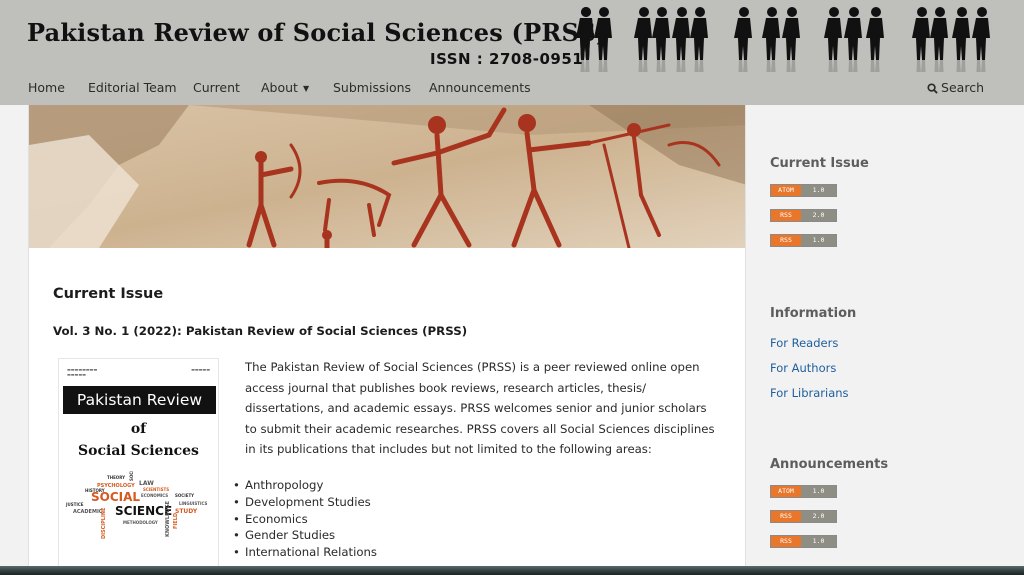 The height and width of the screenshot is (575, 1024). Describe the element at coordinates (200, 369) in the screenshot. I see `cover-small-text-right: ▬▬▬▬▬` at that location.